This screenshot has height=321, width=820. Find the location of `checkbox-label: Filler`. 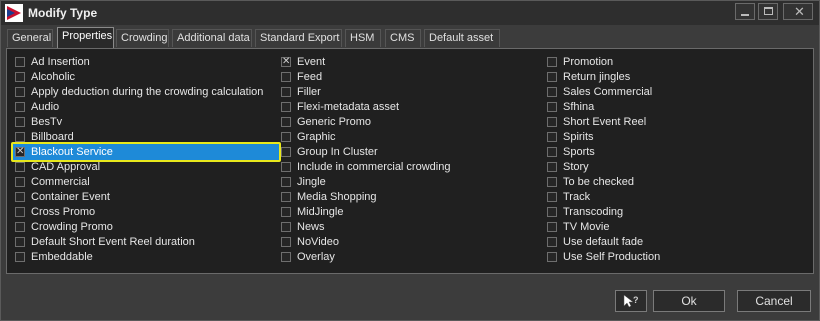

checkbox-label: Filler is located at coordinates (309, 92).